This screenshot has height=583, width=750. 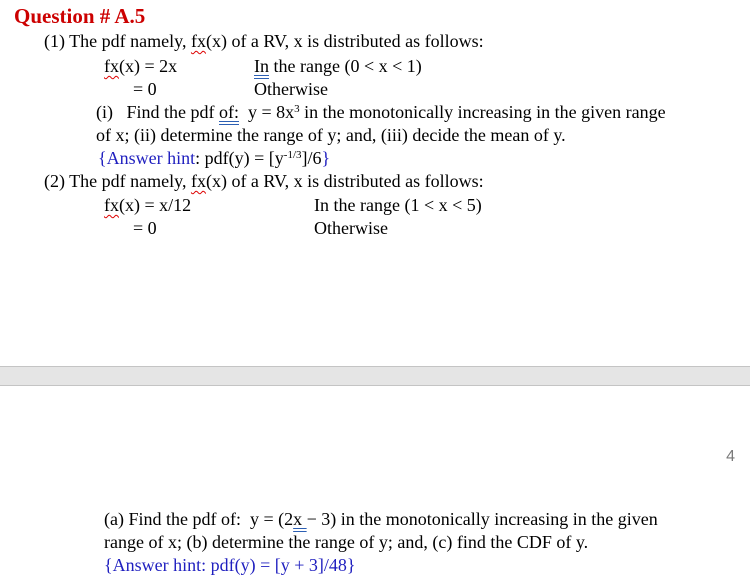 I want to click on q2-case2-range: Otherwise, so click(x=351, y=228).